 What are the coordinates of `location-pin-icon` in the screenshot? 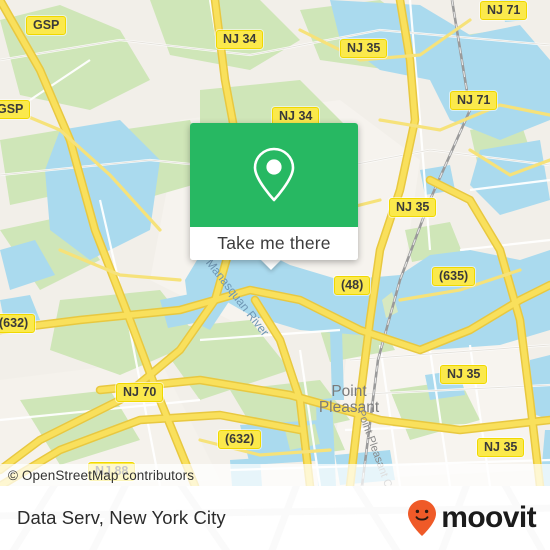 It's located at (274, 174).